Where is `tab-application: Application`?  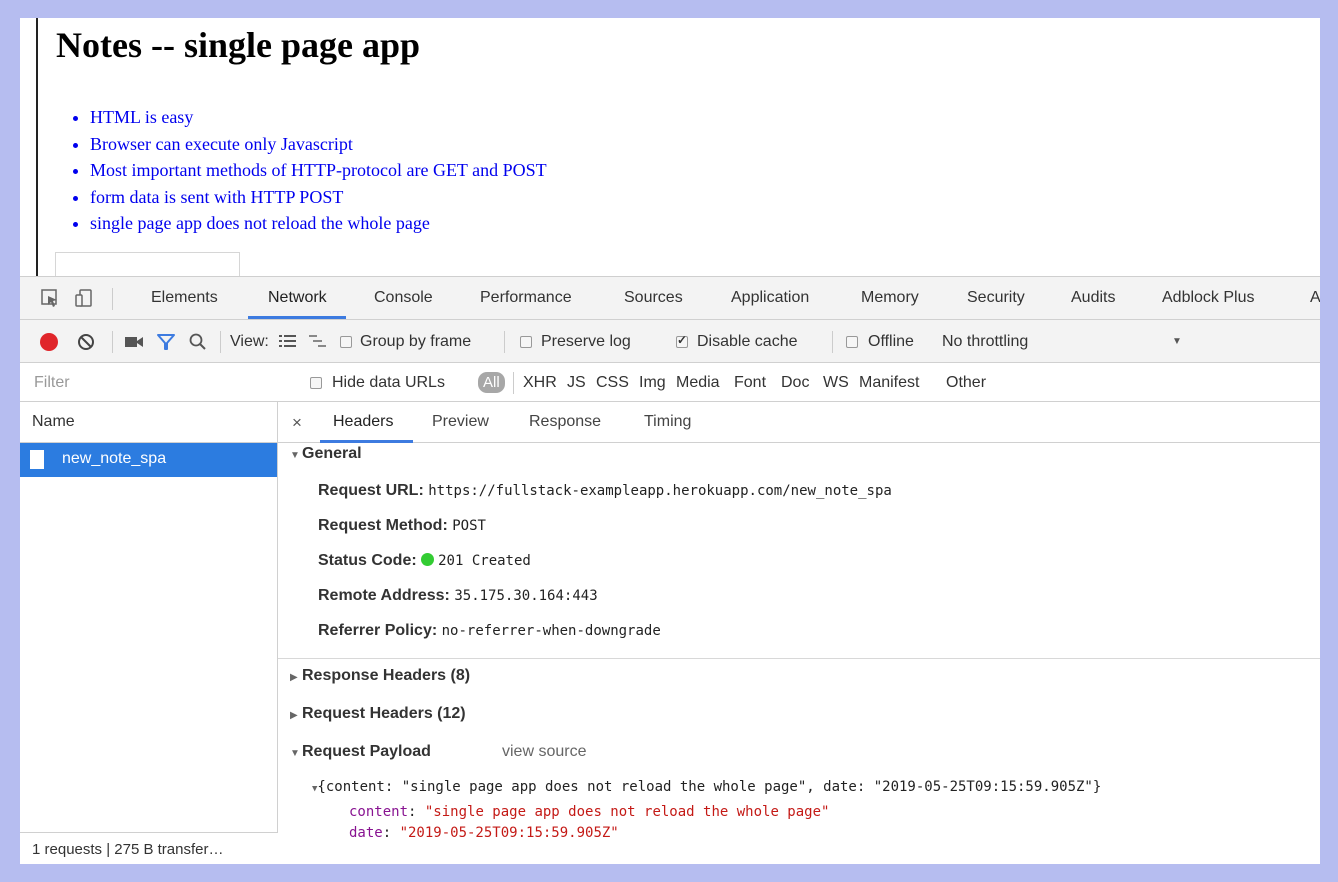 tab-application: Application is located at coordinates (770, 298).